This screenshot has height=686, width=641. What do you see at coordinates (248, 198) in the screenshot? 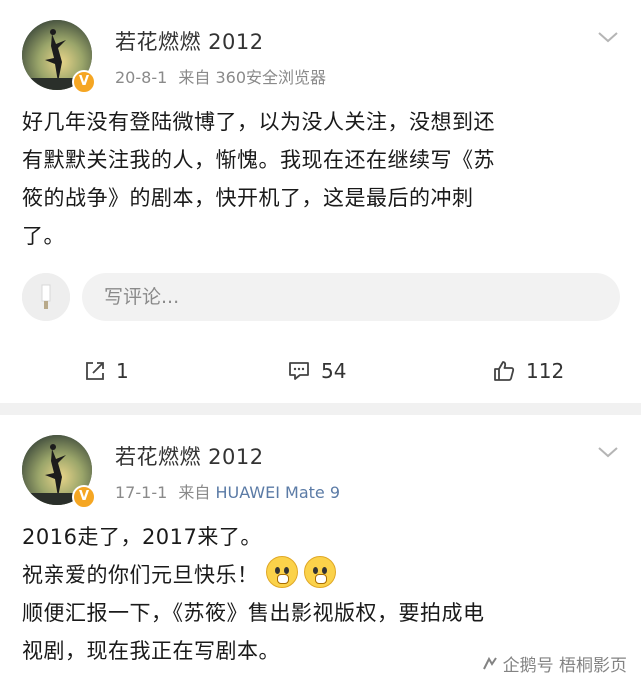
I see `content-line: 筱的战争》的剧本，快开机了，这是最后的冲刺` at bounding box center [248, 198].